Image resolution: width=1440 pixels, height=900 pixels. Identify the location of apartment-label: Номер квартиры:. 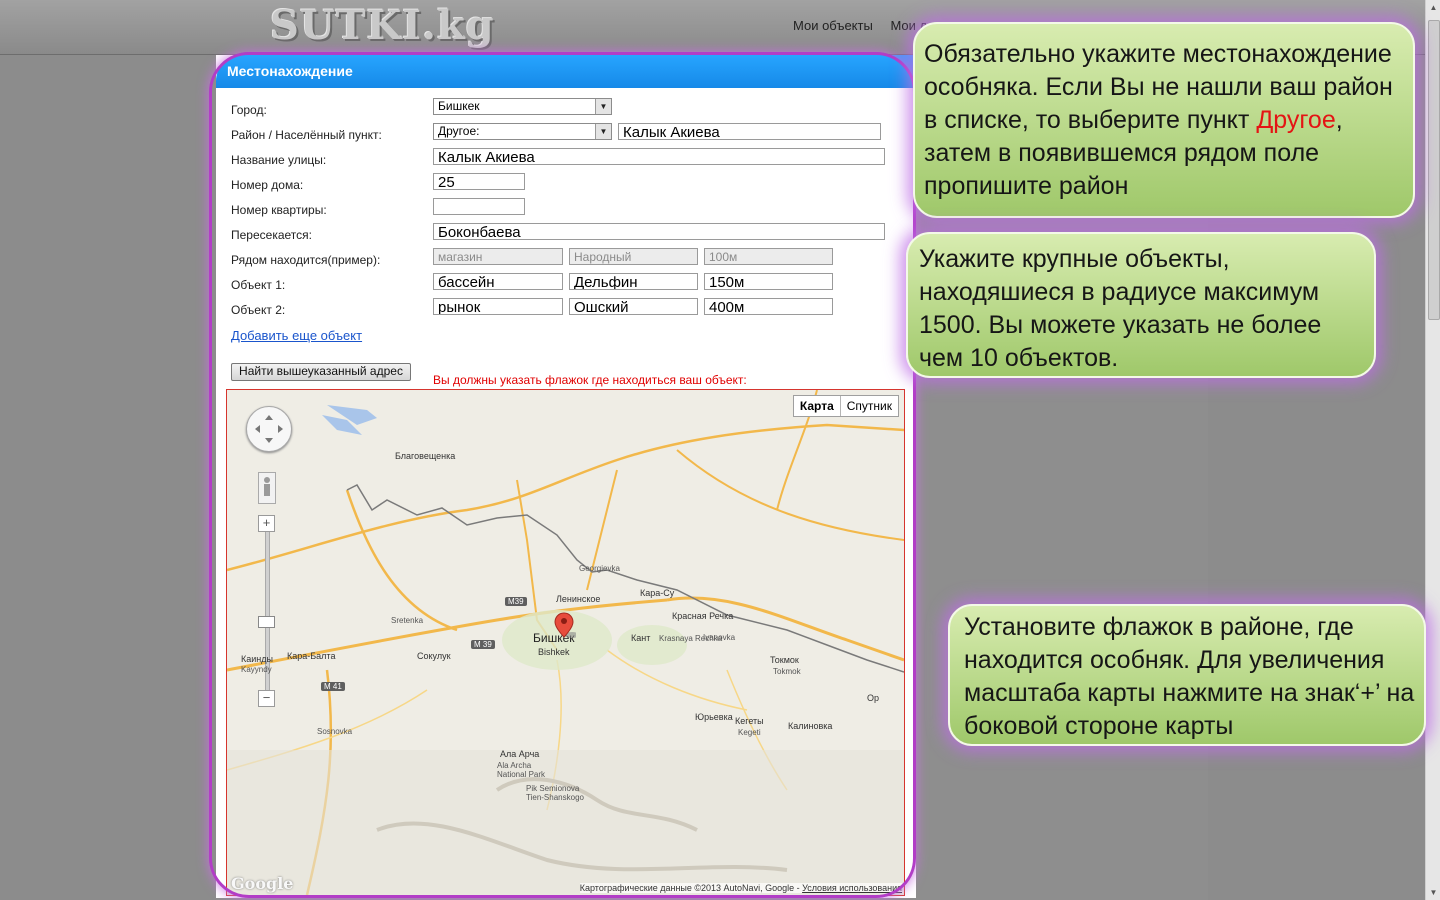
(279, 210).